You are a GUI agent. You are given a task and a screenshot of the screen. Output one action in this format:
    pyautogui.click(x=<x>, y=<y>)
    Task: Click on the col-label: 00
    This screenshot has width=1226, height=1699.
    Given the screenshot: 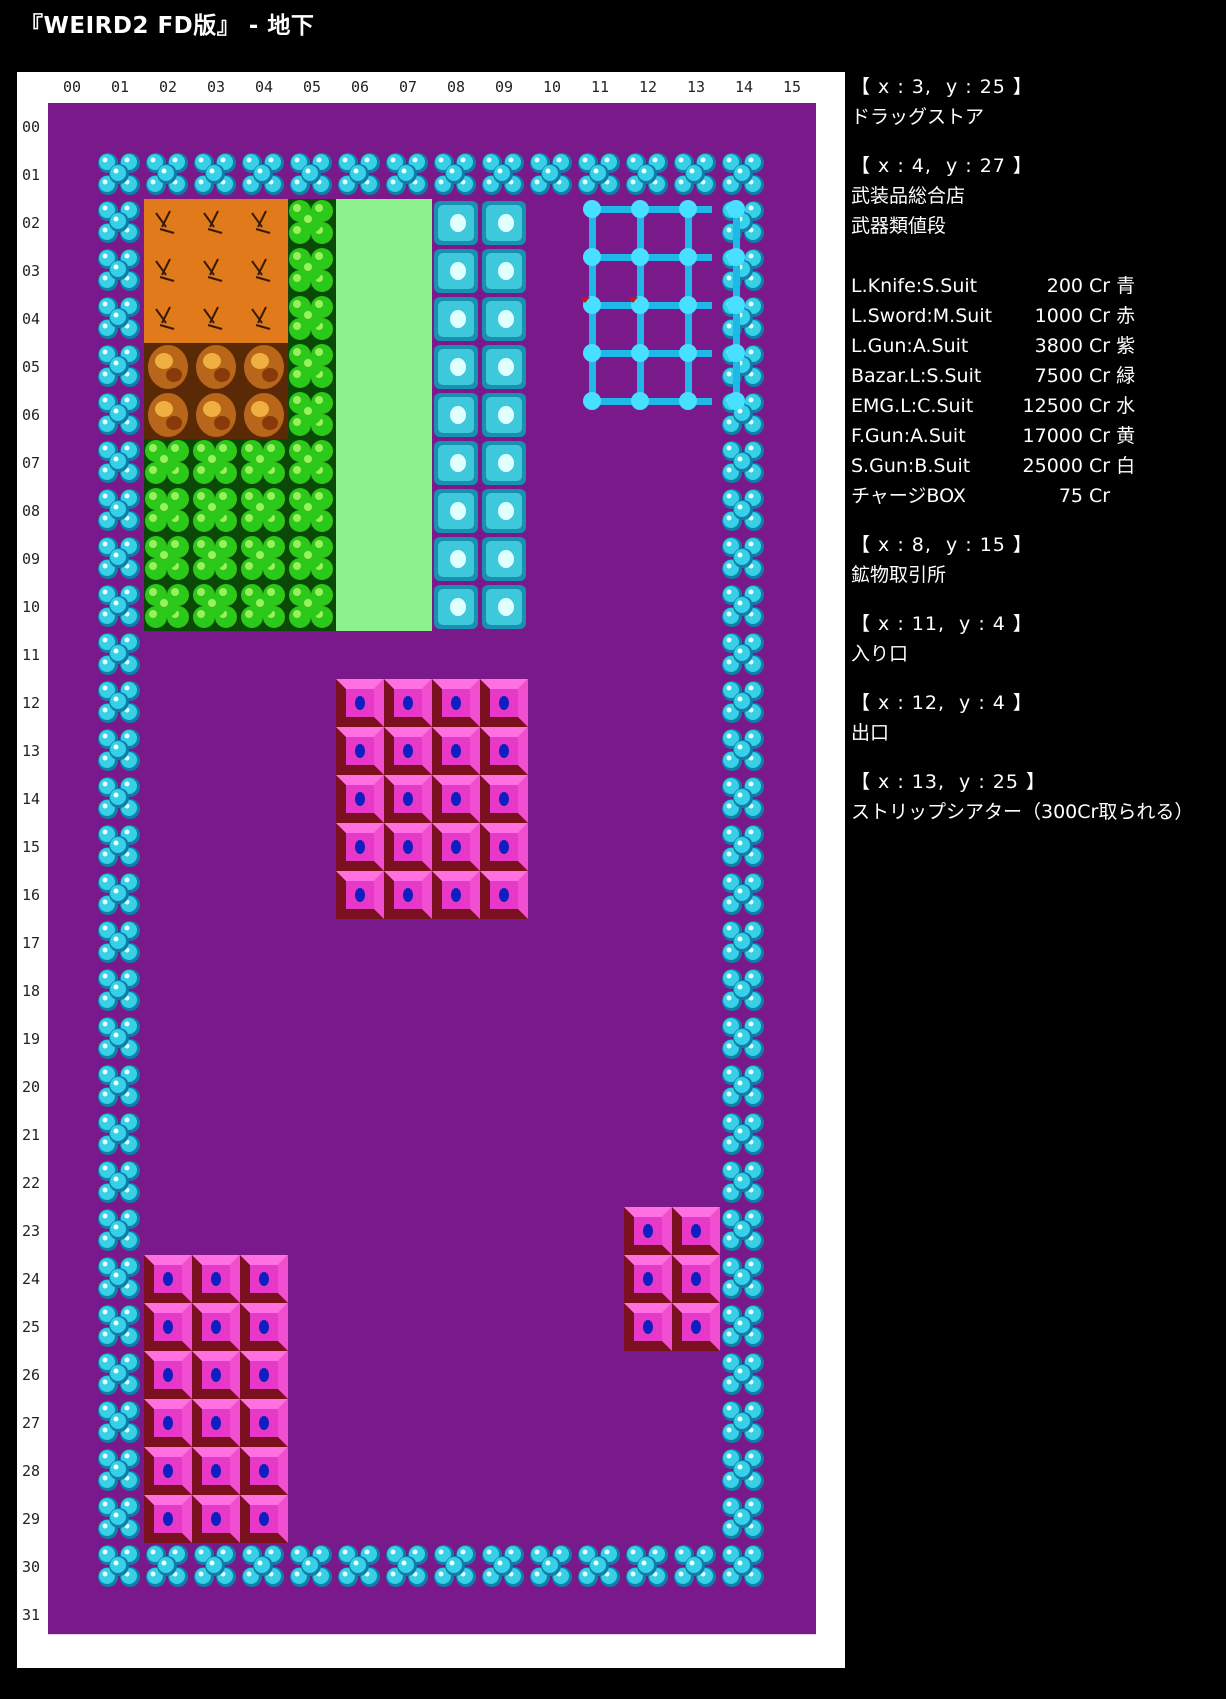 What is the action you would take?
    pyautogui.click(x=72, y=87)
    